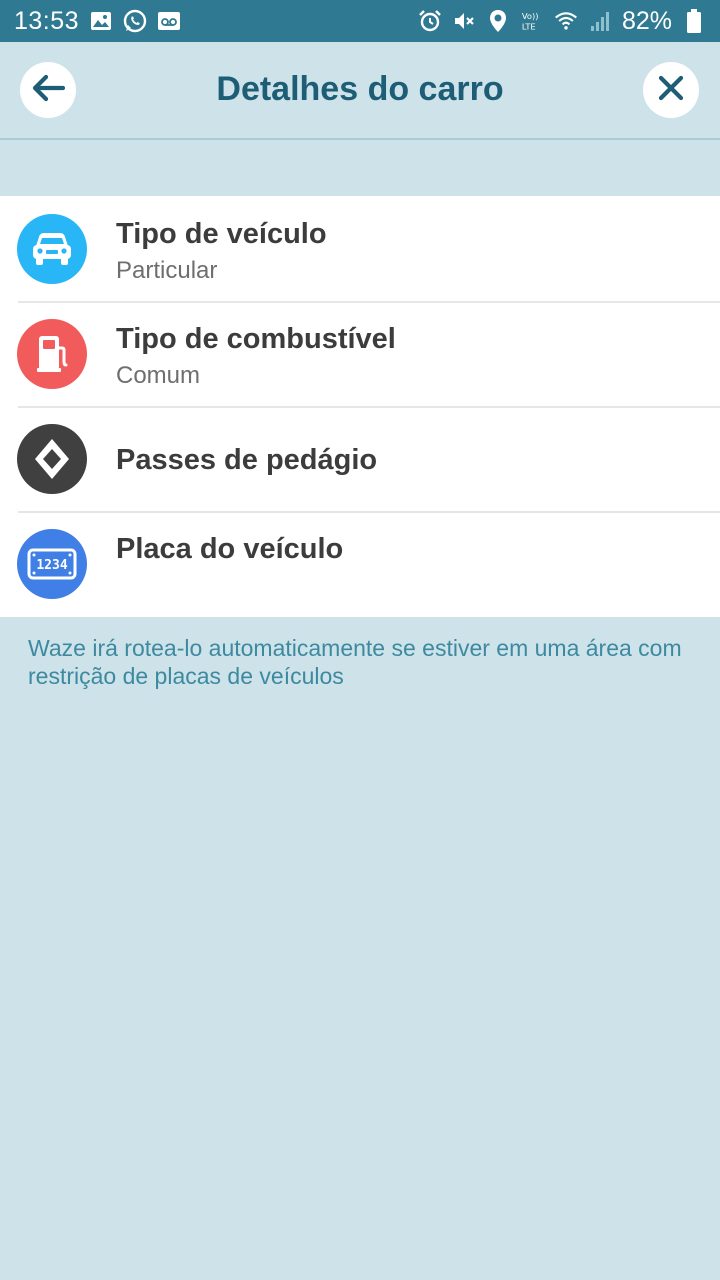 Image resolution: width=720 pixels, height=1280 pixels. I want to click on list-item-license-plate: 1234 Placa do veículo, so click(360, 563).